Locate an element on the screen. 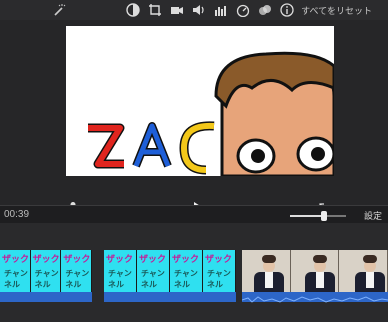 This screenshot has width=388, height=322. zoom-slider is located at coordinates (318, 216).